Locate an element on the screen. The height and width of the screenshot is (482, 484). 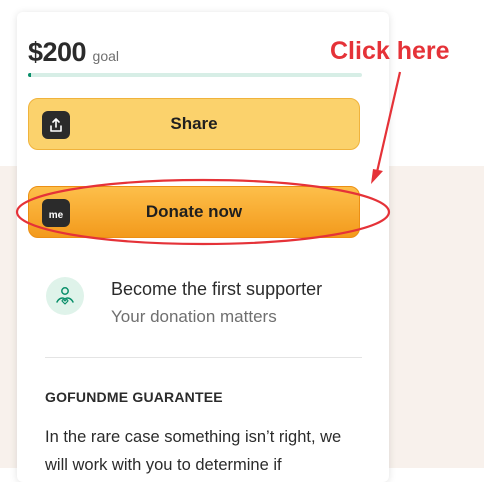
annotation-arrowhead is located at coordinates (377, 176).